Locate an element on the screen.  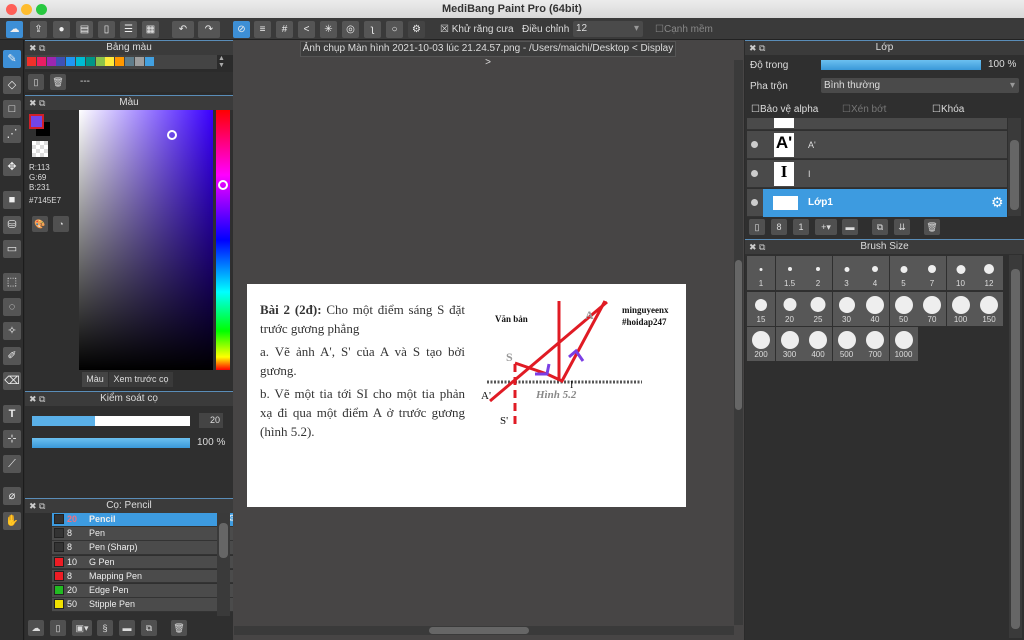
layer-row-partial is located at coordinates (877, 124).